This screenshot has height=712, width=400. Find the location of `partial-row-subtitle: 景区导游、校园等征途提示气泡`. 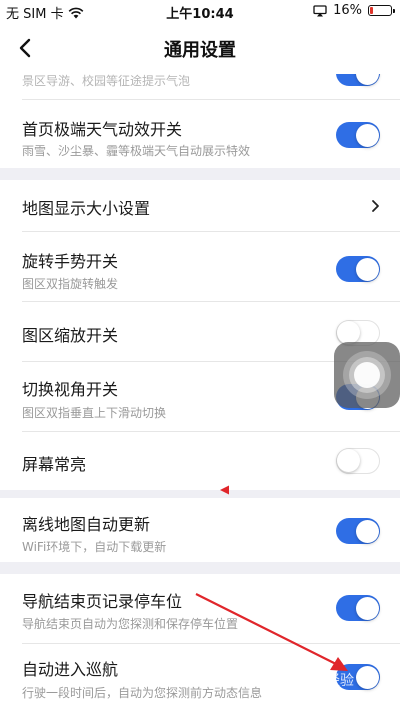

partial-row-subtitle: 景区导游、校园等征途提示气泡 is located at coordinates (106, 81).